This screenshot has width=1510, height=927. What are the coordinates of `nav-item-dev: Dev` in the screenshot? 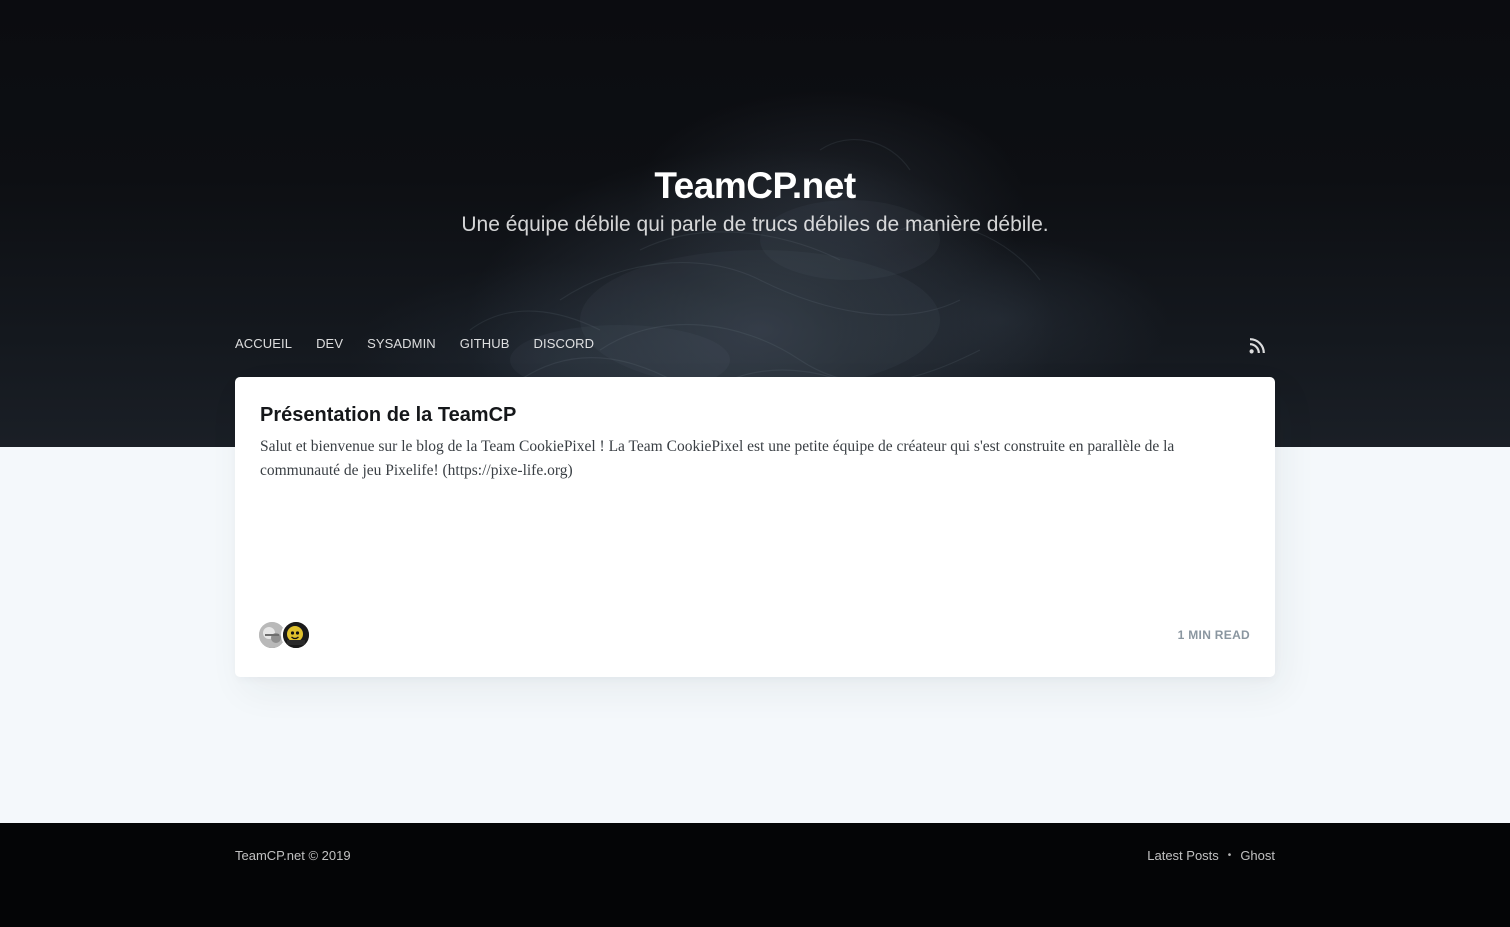 It's located at (329, 345).